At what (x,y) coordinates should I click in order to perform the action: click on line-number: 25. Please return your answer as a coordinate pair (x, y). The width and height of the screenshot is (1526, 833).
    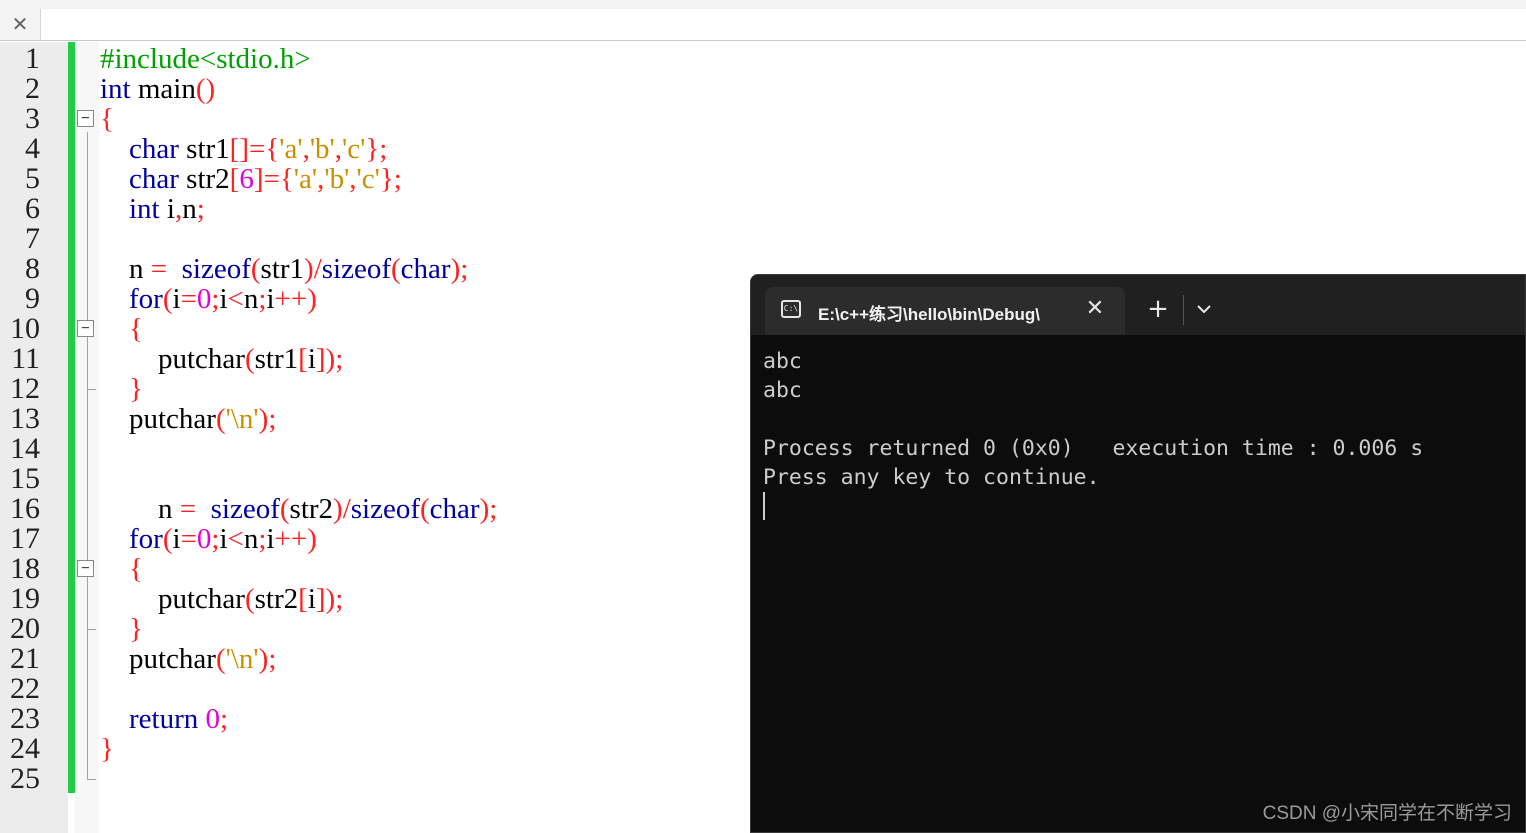
    Looking at the image, I should click on (25, 778).